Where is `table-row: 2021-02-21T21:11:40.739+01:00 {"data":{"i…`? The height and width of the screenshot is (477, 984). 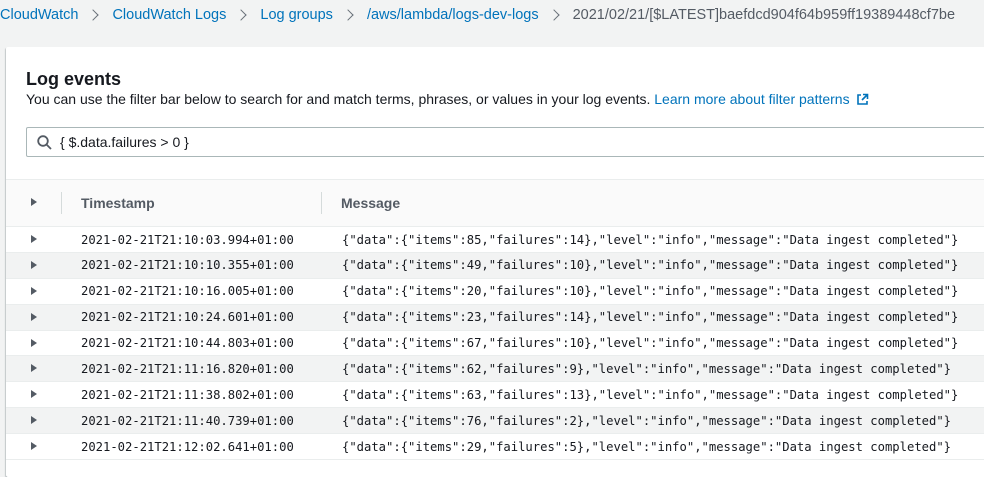 table-row: 2021-02-21T21:11:40.739+01:00 {"data":{"i… is located at coordinates (495, 421).